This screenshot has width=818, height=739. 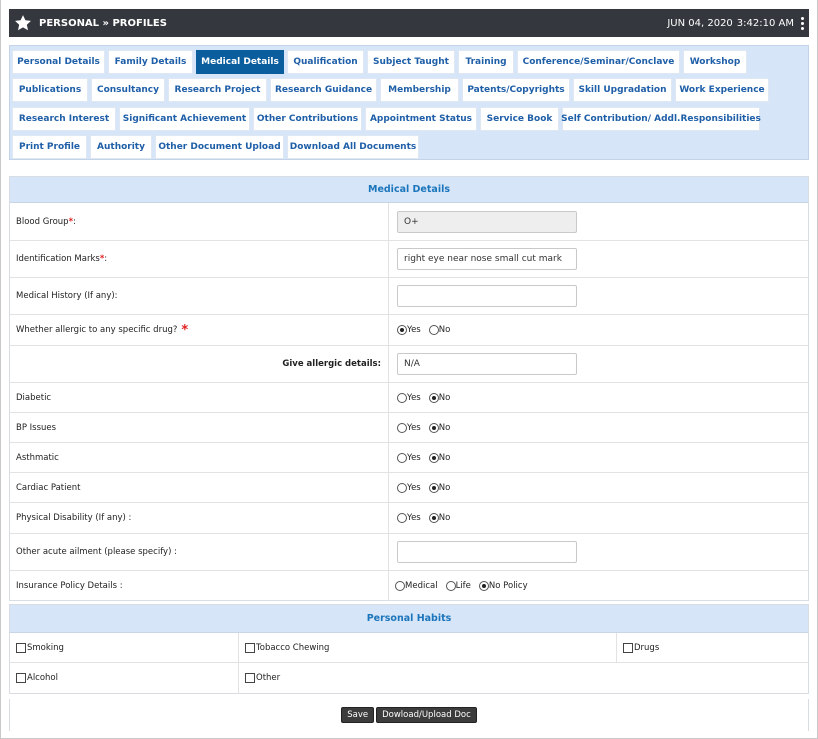 I want to click on diabetic-yes-radio: Yes, so click(x=409, y=397).